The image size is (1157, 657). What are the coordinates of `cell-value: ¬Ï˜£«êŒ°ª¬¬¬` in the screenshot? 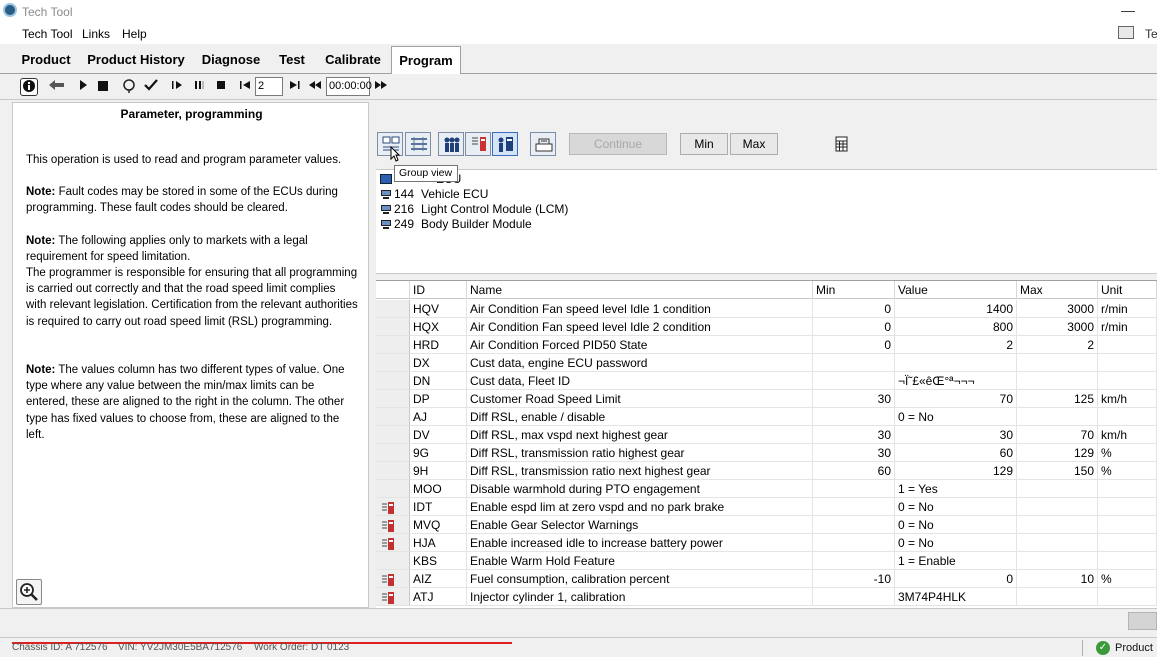 It's located at (956, 381).